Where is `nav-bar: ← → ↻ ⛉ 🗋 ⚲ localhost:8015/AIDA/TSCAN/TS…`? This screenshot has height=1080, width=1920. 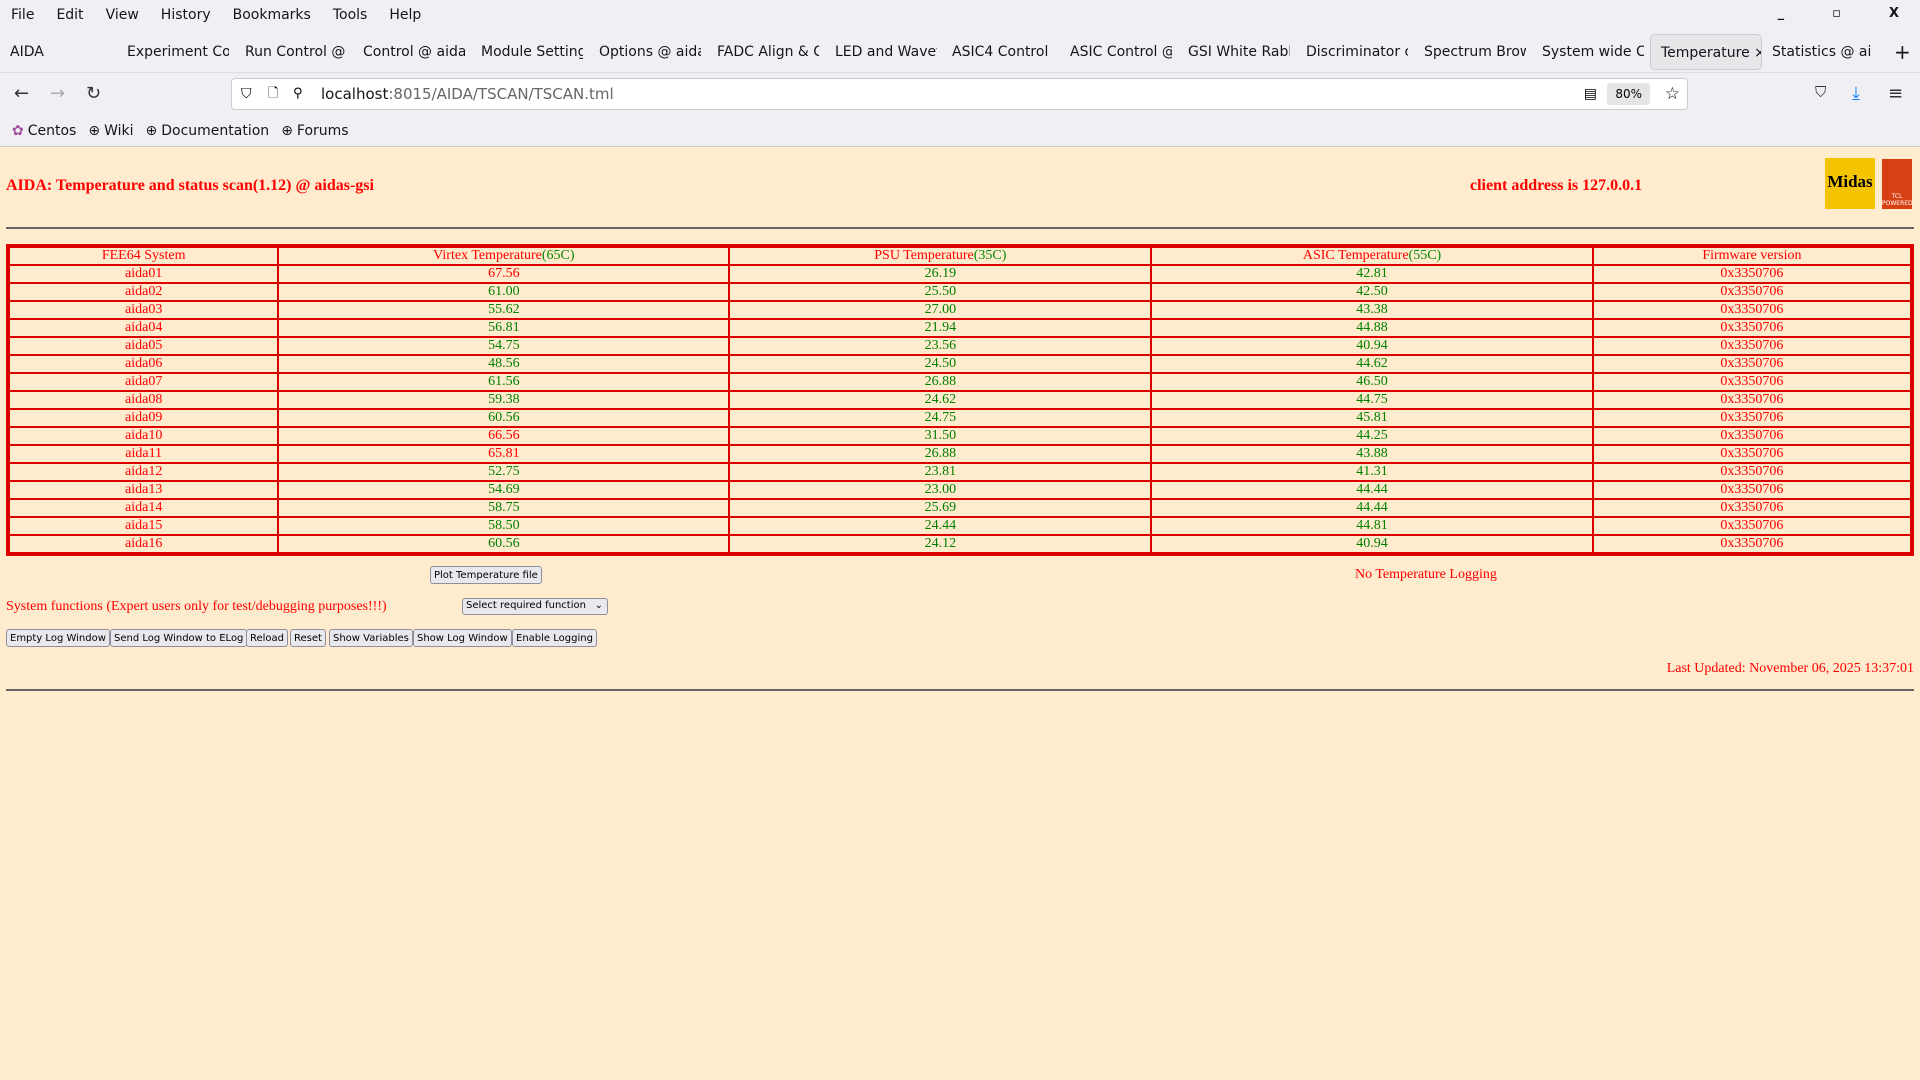 nav-bar: ← → ↻ ⛉ 🗋 ⚲ localhost:8015/AIDA/TSCAN/TS… is located at coordinates (960, 93).